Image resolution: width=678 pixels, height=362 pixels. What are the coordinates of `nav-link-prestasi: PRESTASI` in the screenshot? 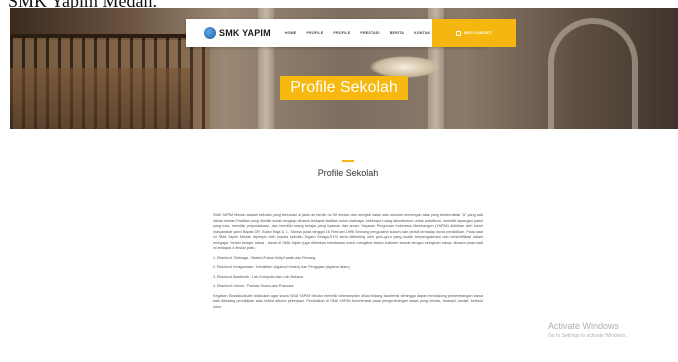 It's located at (369, 33).